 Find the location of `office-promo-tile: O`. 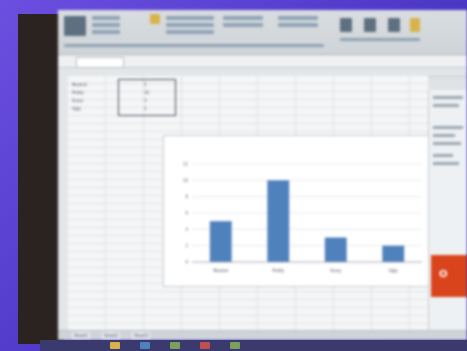

office-promo-tile: O is located at coordinates (449, 276).